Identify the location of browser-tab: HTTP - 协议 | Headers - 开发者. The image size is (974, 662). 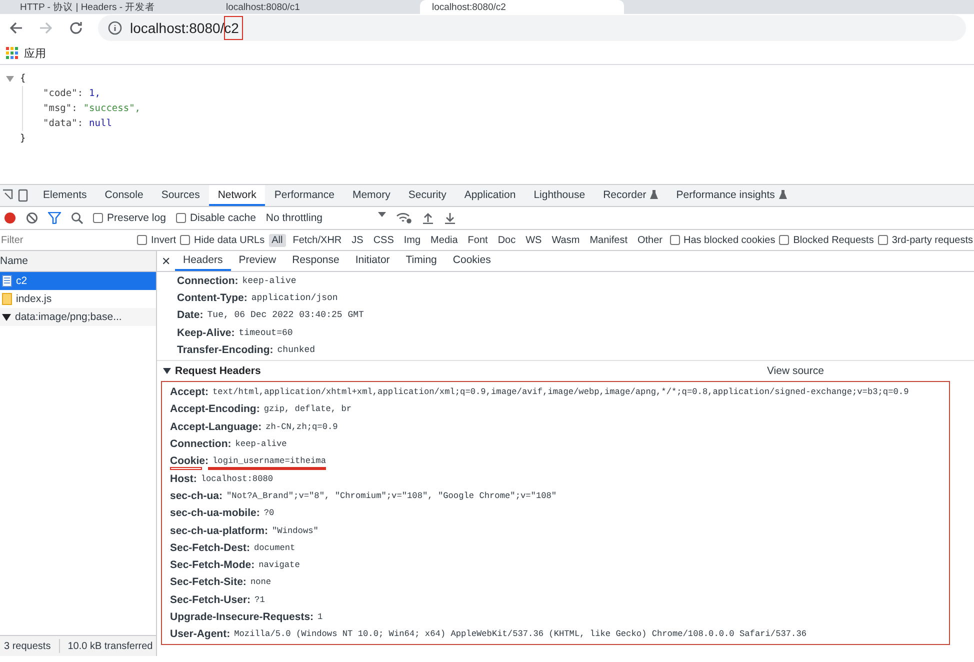
(110, 7).